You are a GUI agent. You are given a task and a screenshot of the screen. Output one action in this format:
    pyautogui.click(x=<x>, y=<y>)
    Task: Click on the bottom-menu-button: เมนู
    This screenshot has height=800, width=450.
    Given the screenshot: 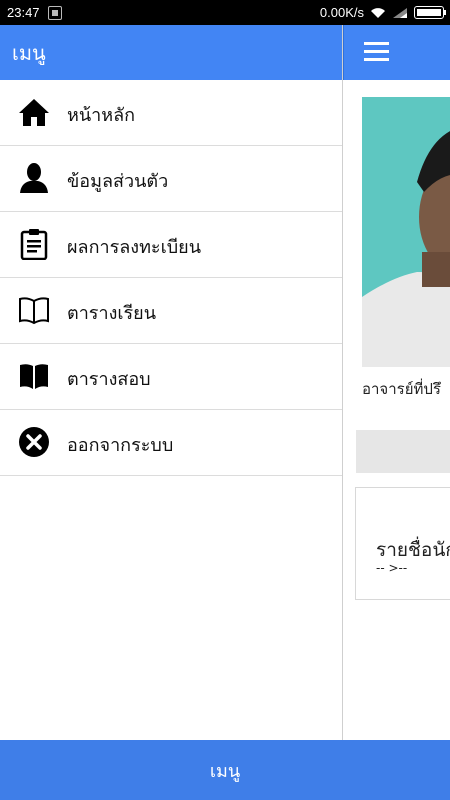 What is the action you would take?
    pyautogui.click(x=225, y=770)
    